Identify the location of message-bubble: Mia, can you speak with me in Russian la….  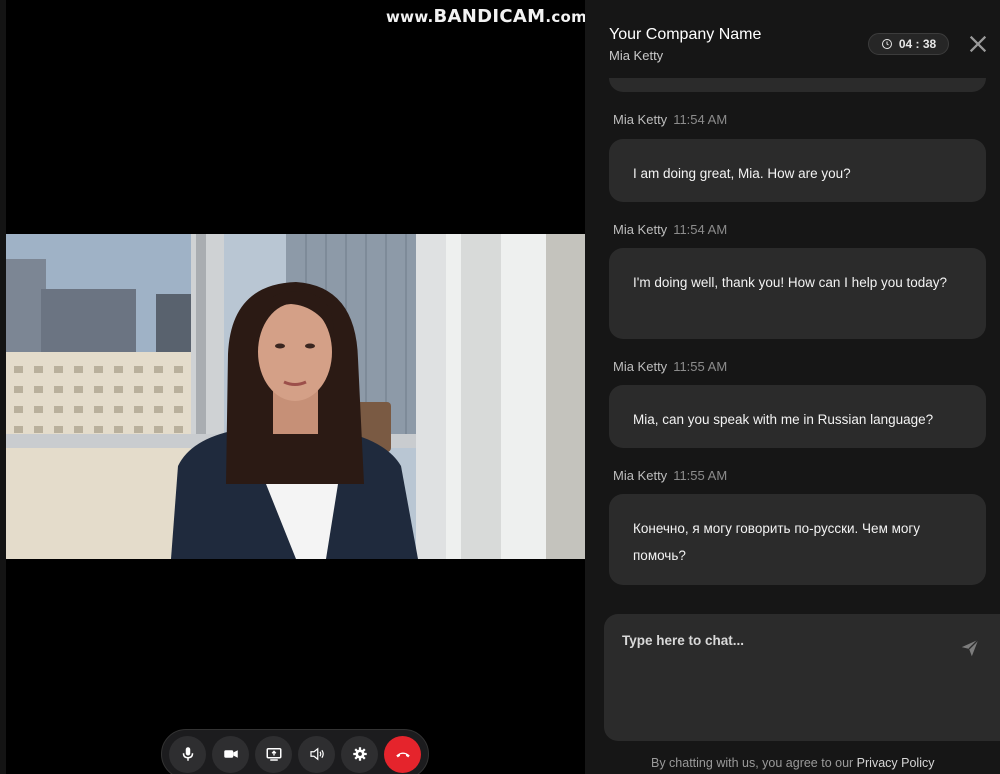
(797, 416).